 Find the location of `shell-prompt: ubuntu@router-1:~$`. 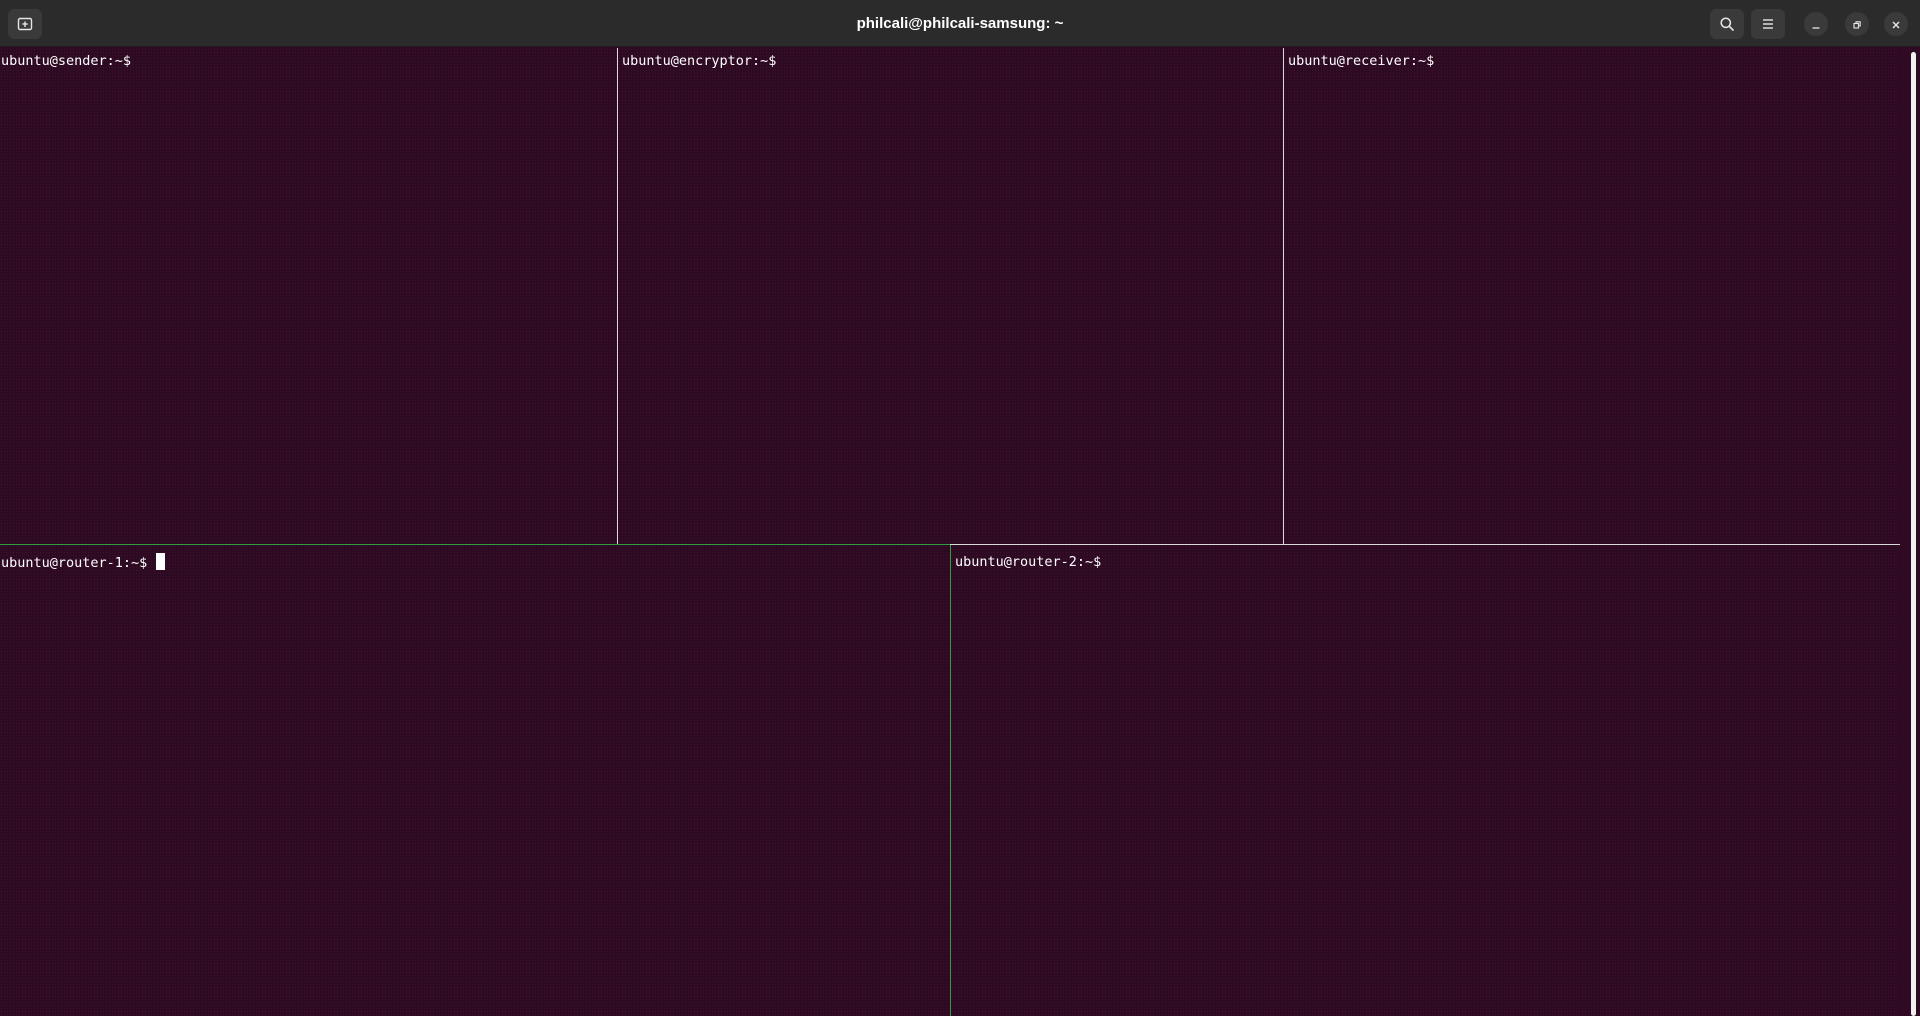

shell-prompt: ubuntu@router-1:~$ is located at coordinates (74, 563).